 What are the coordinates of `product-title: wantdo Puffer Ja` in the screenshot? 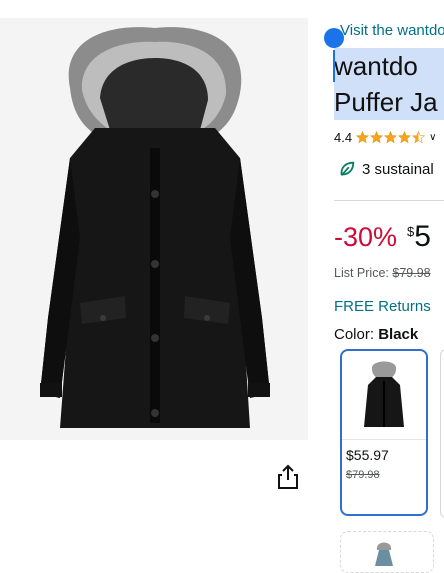 It's located at (389, 84).